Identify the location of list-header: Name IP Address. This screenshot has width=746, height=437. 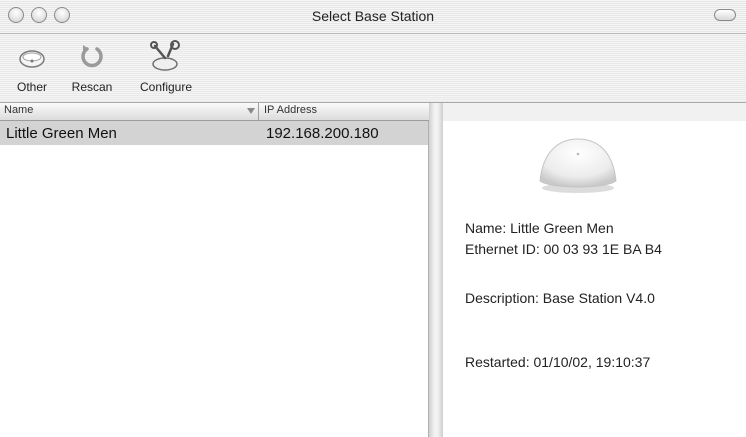
(215, 112).